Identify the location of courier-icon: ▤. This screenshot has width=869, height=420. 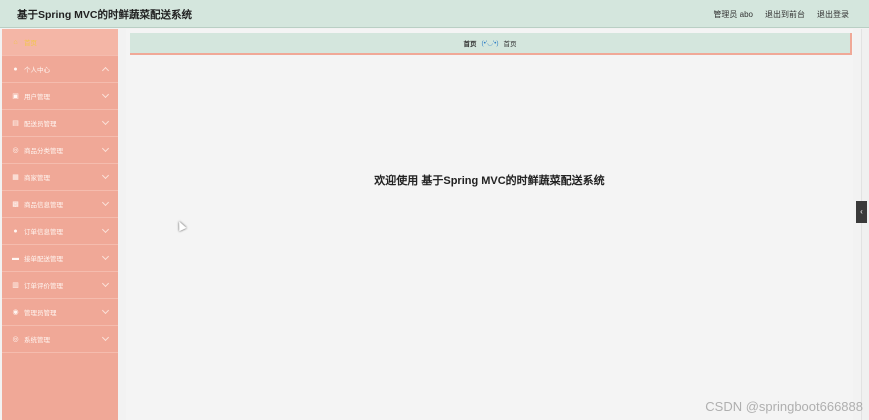
(15, 123).